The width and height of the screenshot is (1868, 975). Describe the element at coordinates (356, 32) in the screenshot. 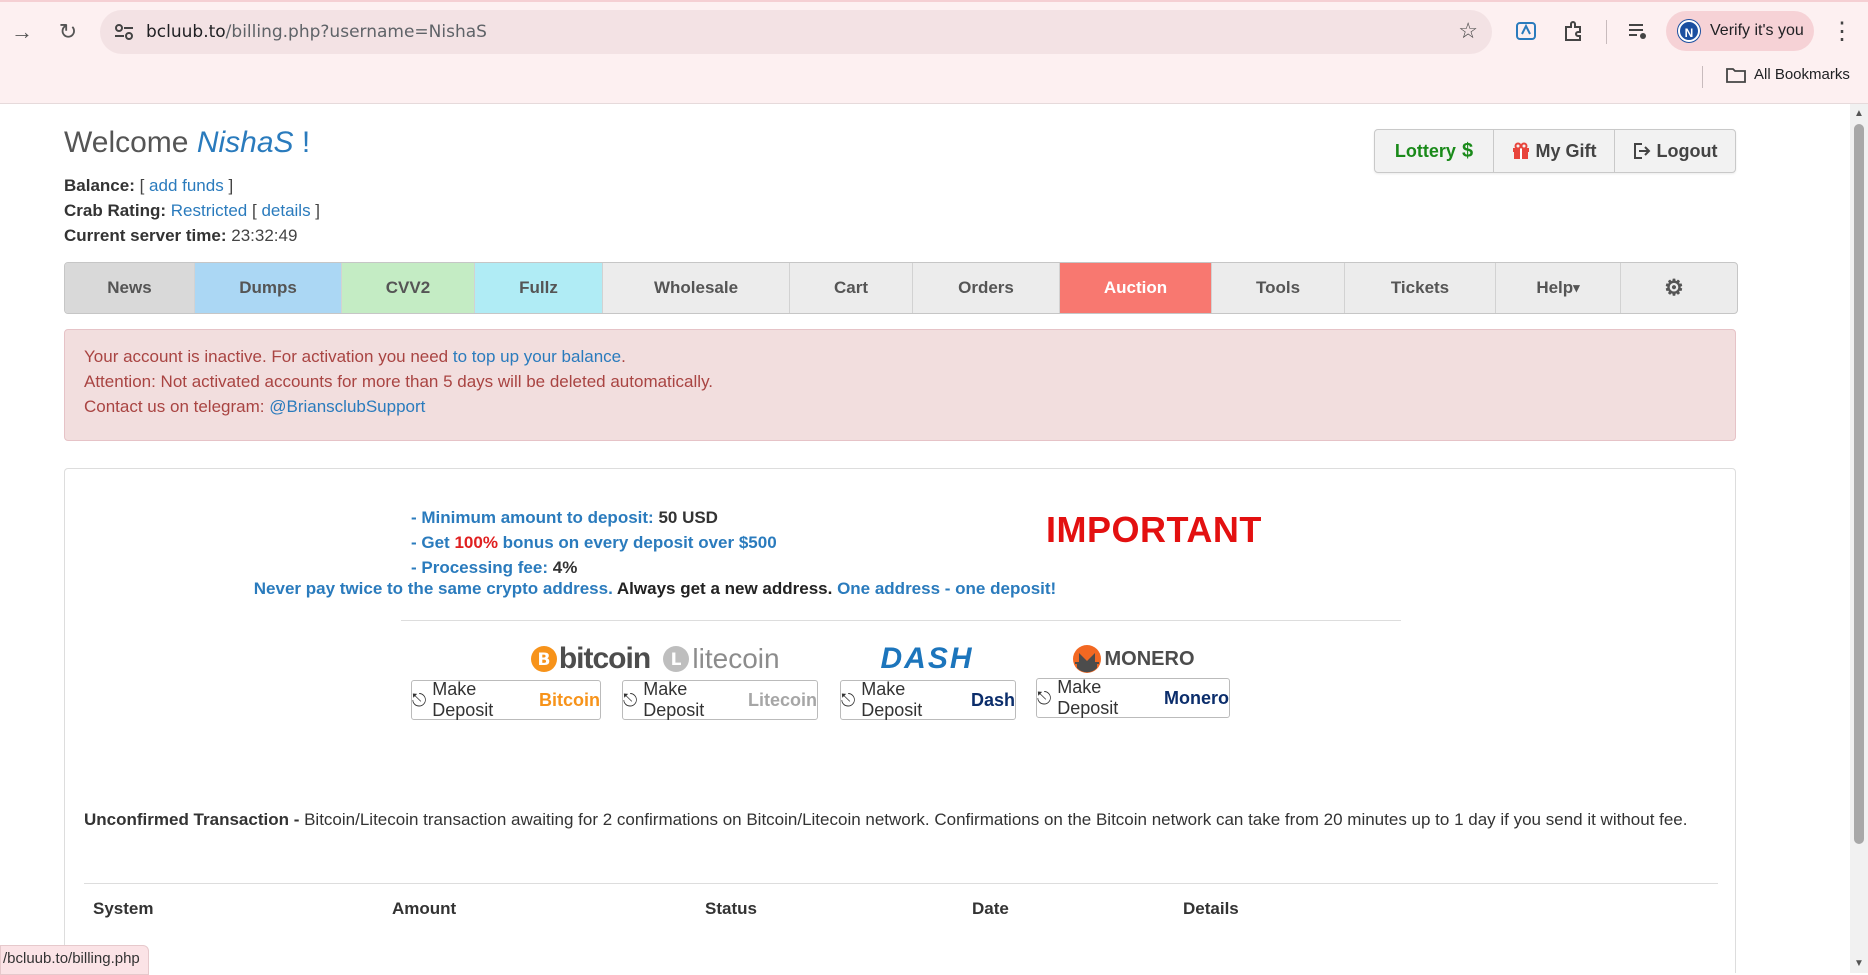

I see `url-path: /billing.php?username=NishaS` at that location.